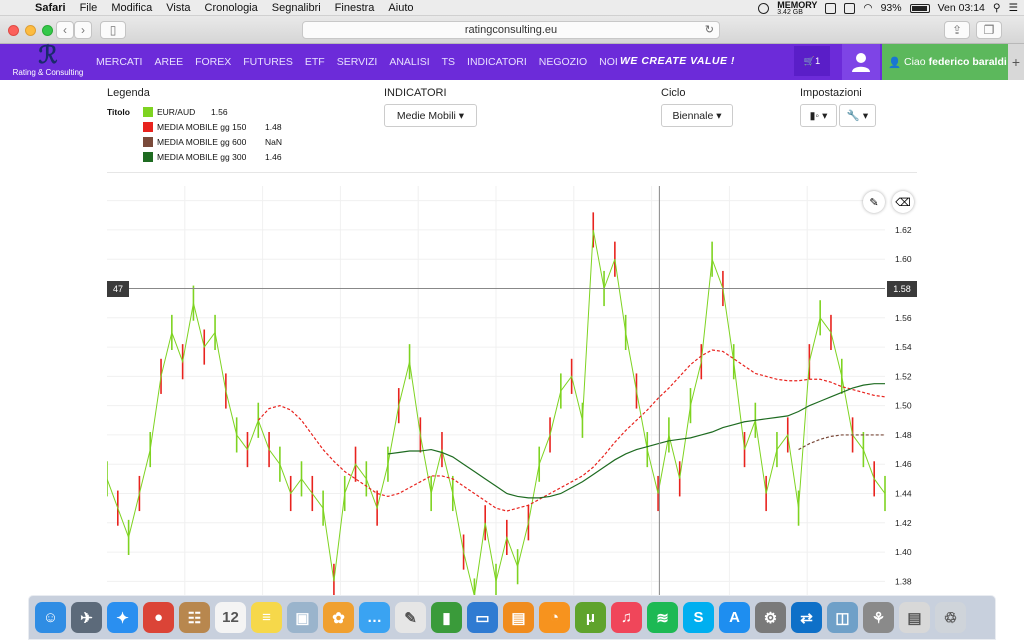 This screenshot has height=640, width=1024. I want to click on legend-swatch, so click(148, 127).